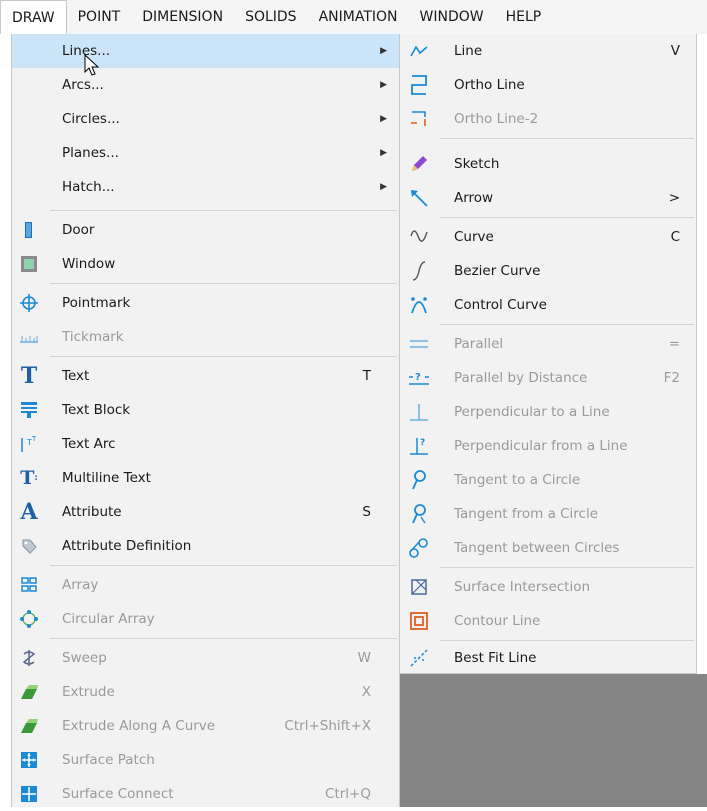  I want to click on tickmark-icon, so click(29, 337).